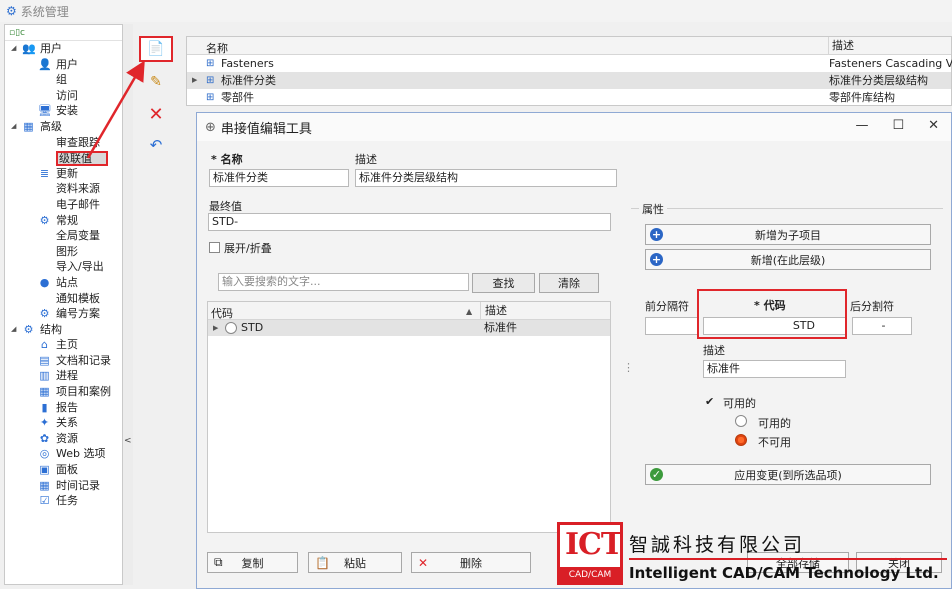 This screenshot has width=952, height=589. What do you see at coordinates (569, 283) in the screenshot?
I see `clear-button: 清除` at bounding box center [569, 283].